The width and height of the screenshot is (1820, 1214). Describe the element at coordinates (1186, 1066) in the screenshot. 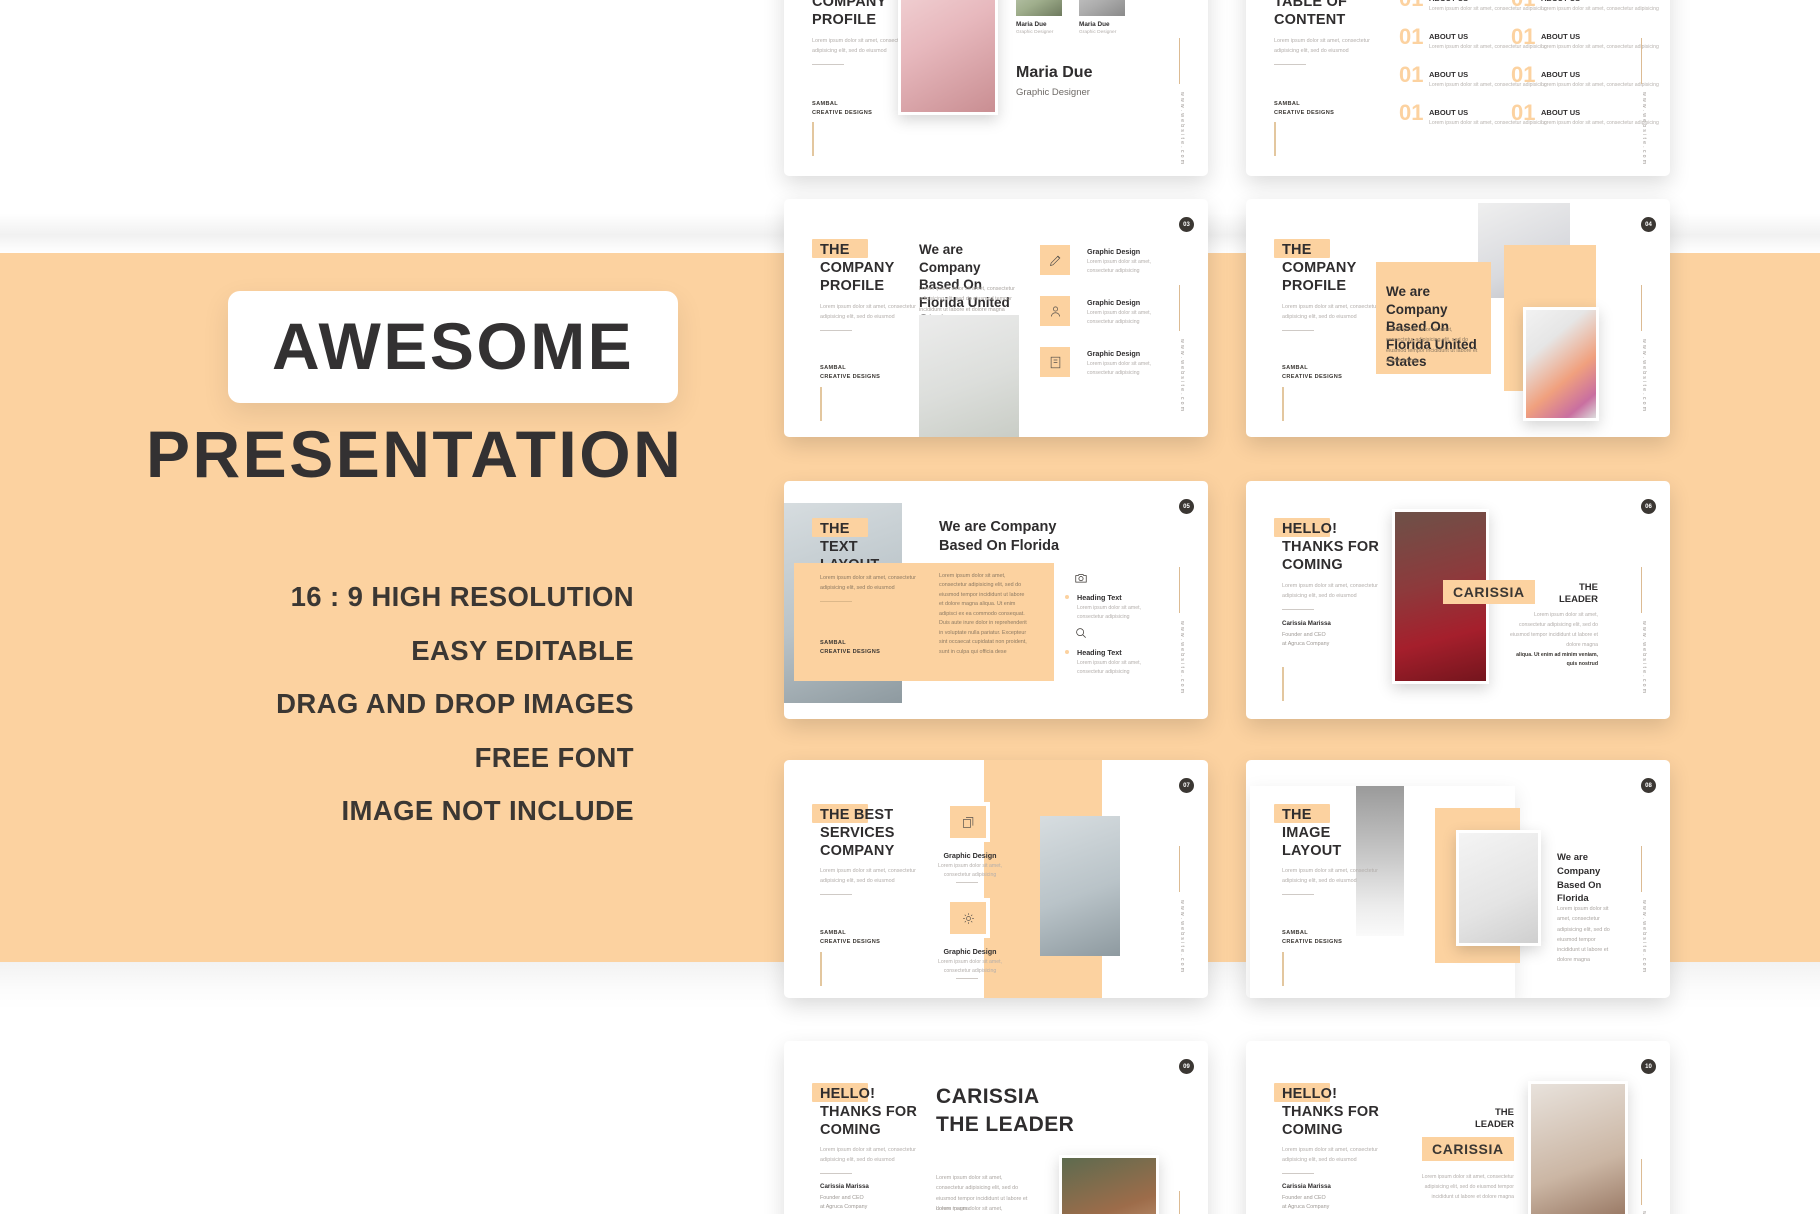

I see `slide-number-badge: 09` at that location.